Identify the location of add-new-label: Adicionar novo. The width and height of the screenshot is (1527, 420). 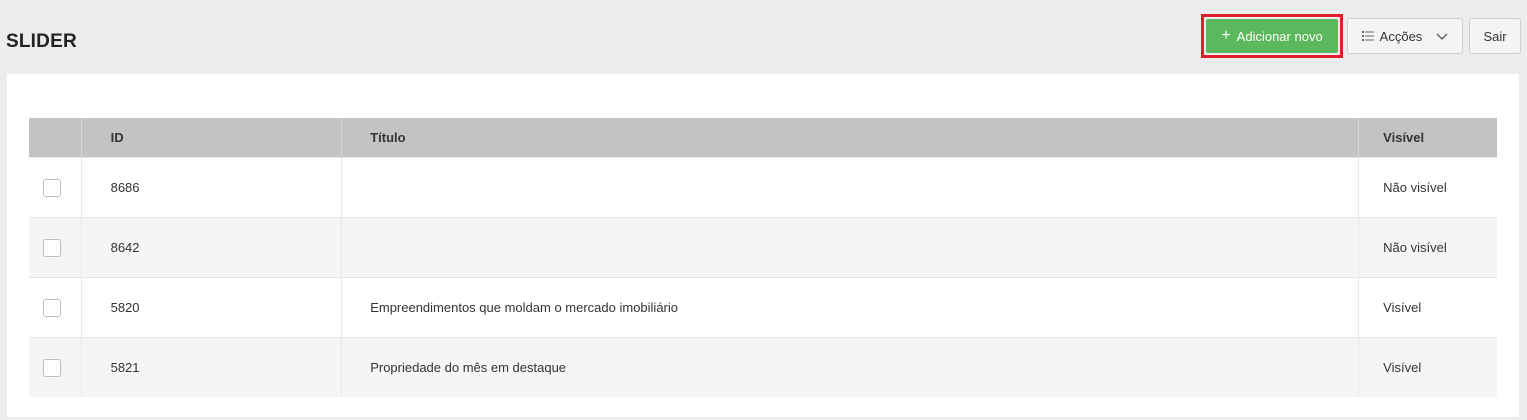
(1279, 36).